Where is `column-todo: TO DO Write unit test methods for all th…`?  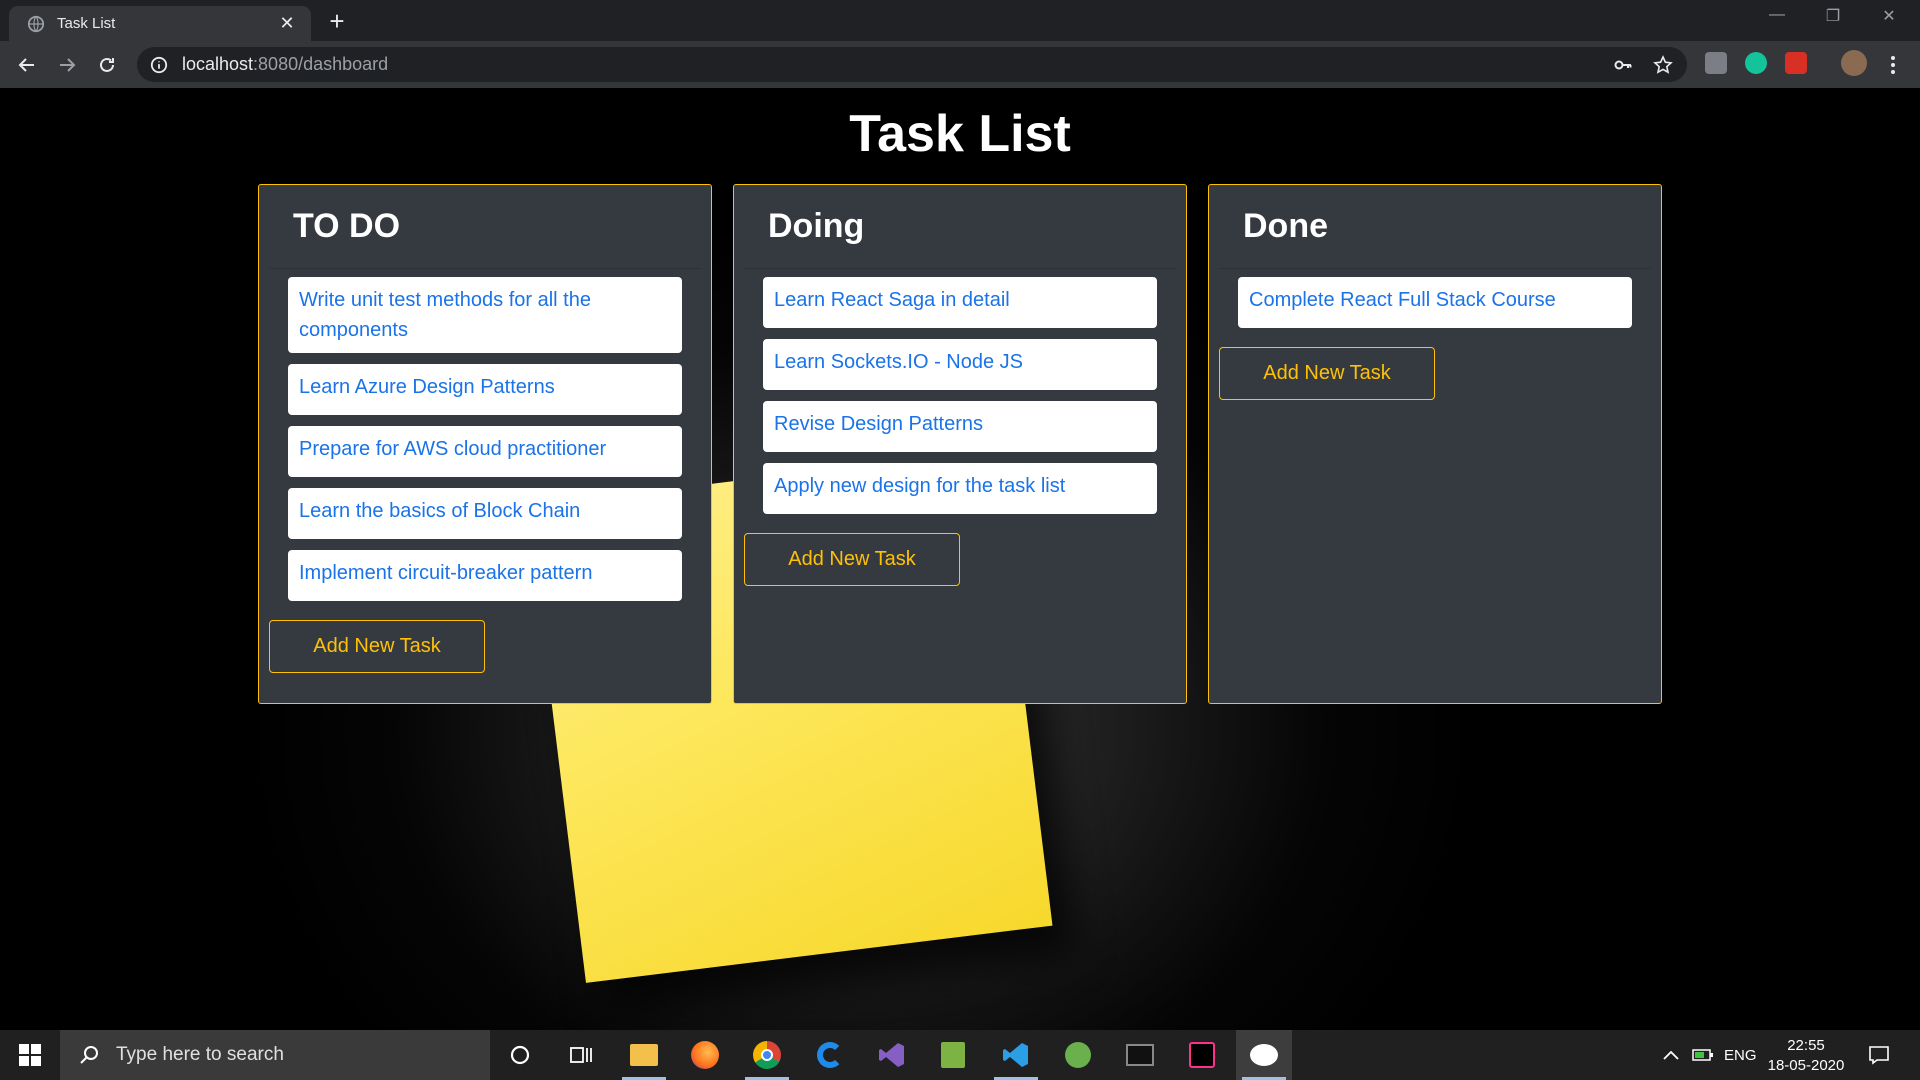 column-todo: TO DO Write unit test methods for all th… is located at coordinates (485, 444).